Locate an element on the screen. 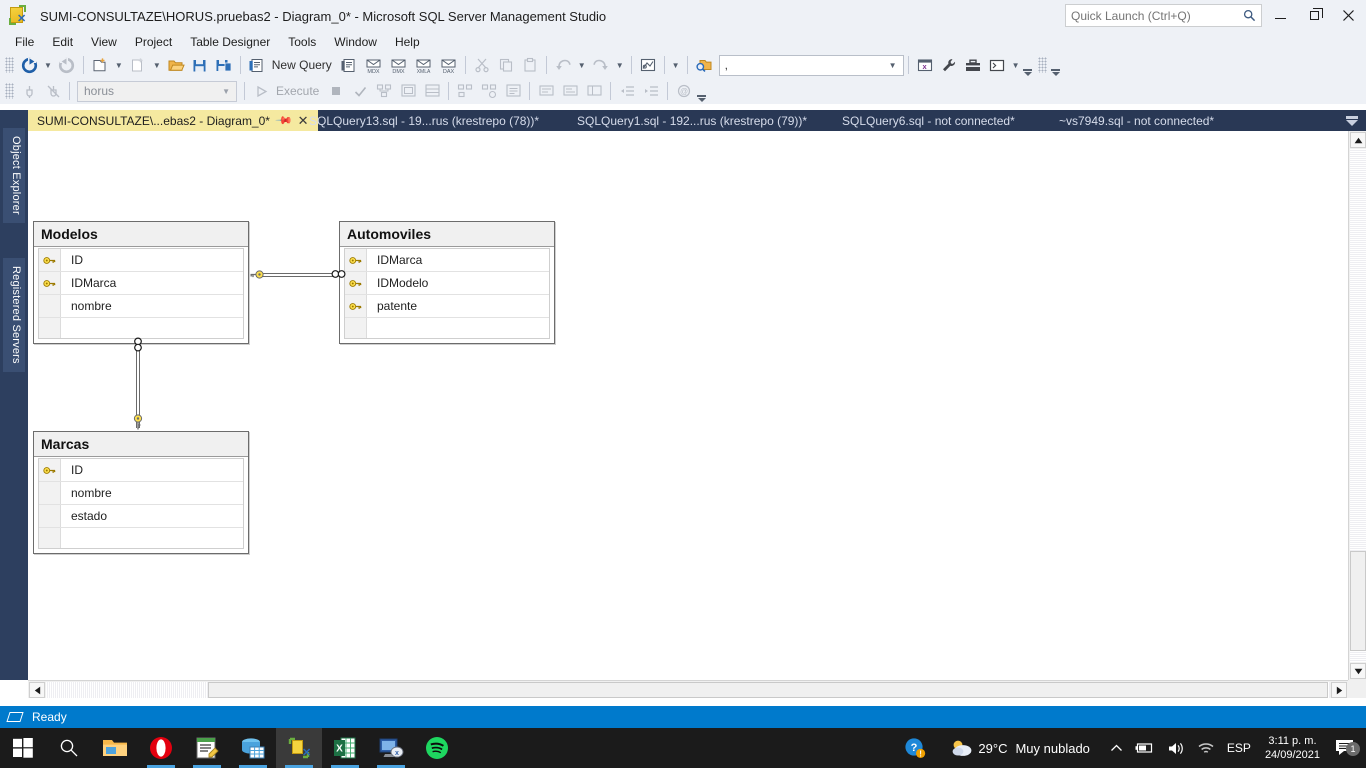  menu-tools: Tools is located at coordinates (302, 42).